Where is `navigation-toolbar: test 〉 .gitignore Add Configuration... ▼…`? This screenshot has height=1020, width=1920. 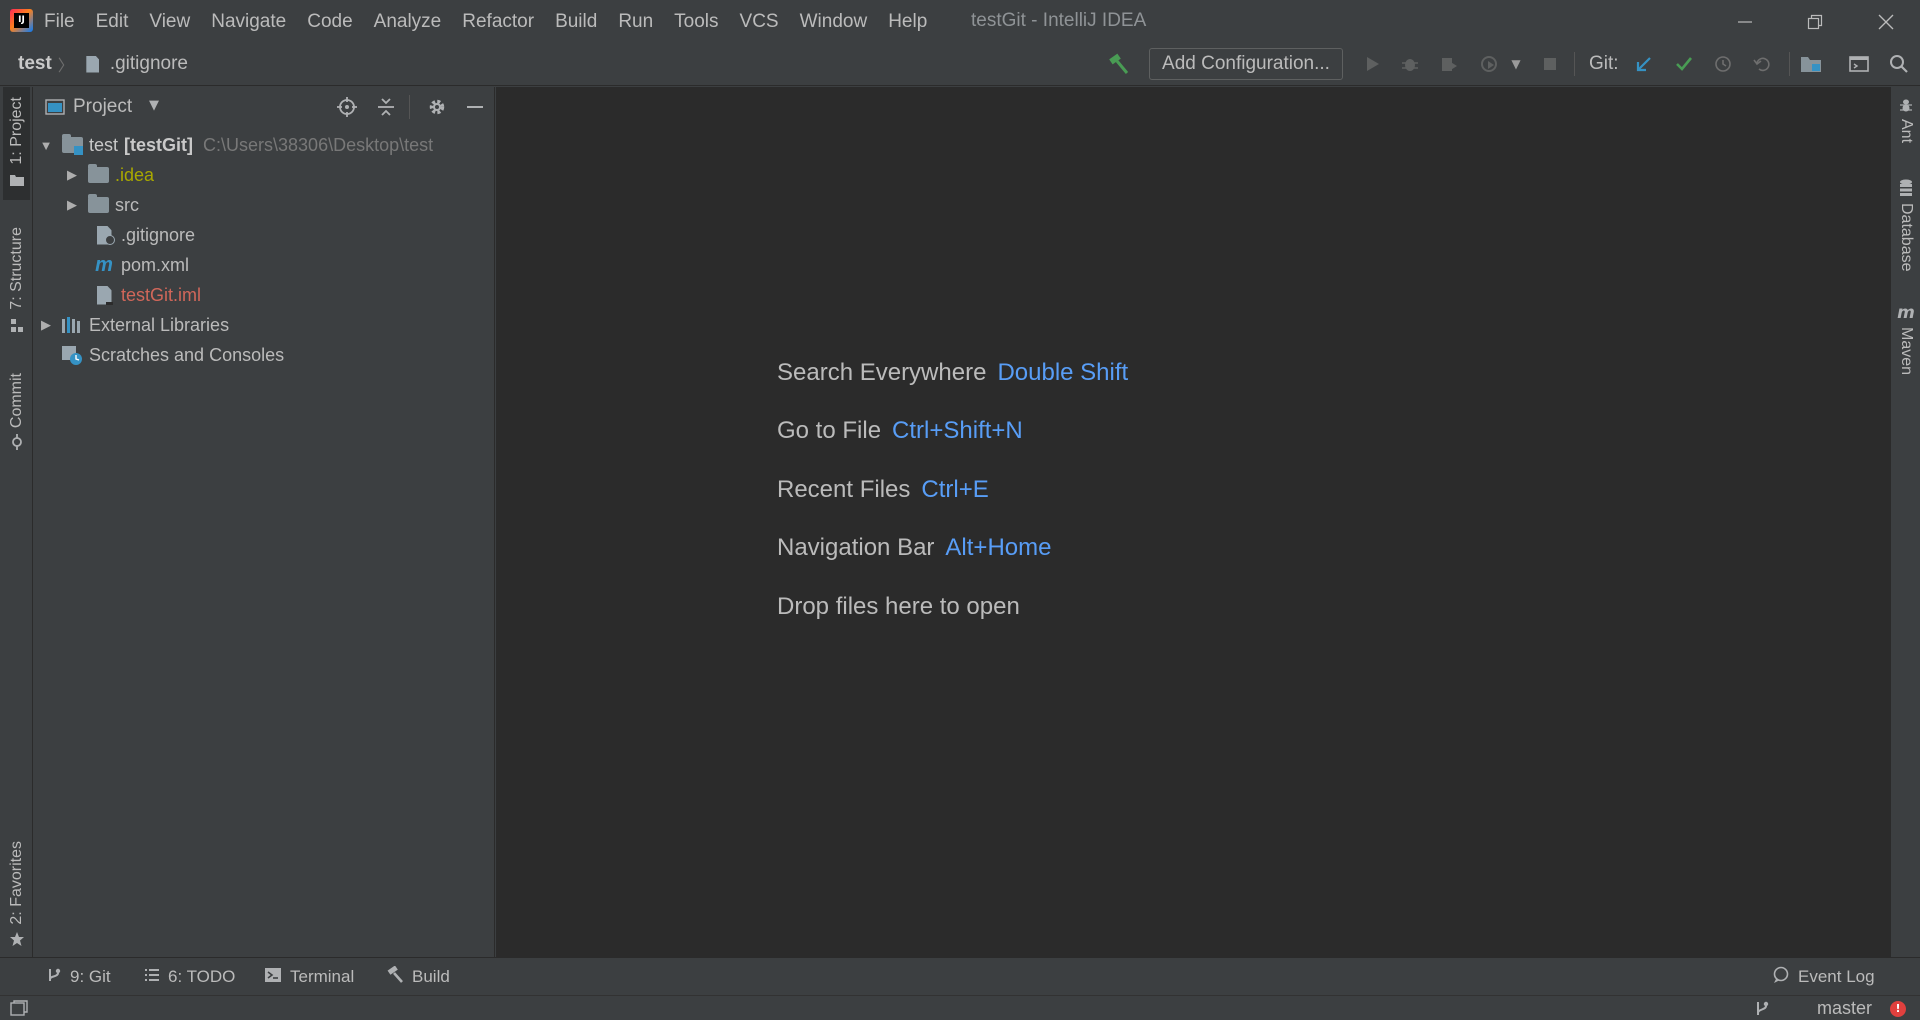
navigation-toolbar: test 〉 .gitignore Add Configuration... ▼… is located at coordinates (960, 64).